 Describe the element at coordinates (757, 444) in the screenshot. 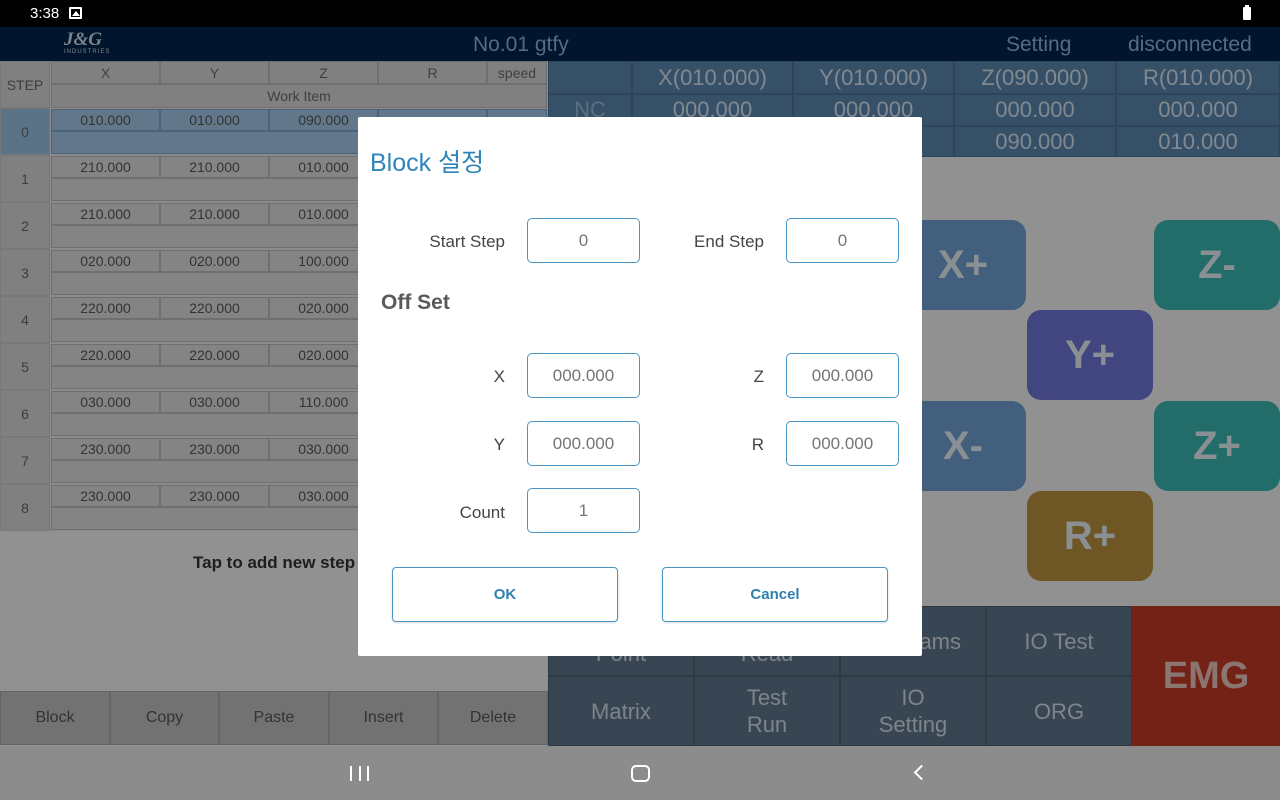

I see `offset-r-label: R` at that location.